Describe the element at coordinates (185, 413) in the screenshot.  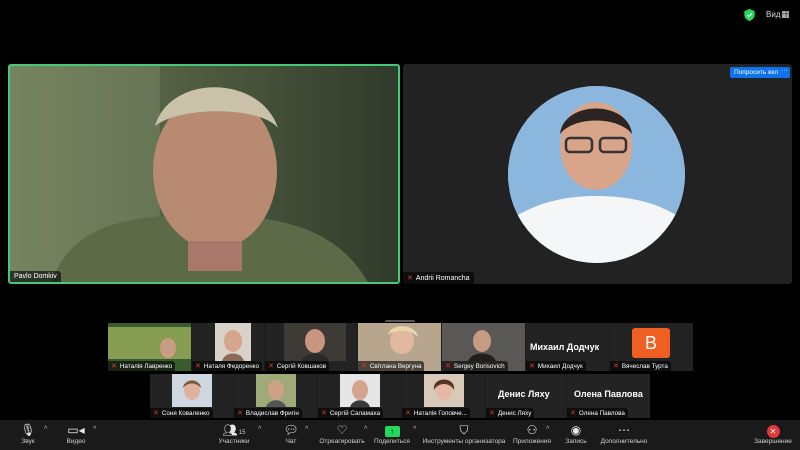
I see `participant-name: Соня Коваленко` at that location.